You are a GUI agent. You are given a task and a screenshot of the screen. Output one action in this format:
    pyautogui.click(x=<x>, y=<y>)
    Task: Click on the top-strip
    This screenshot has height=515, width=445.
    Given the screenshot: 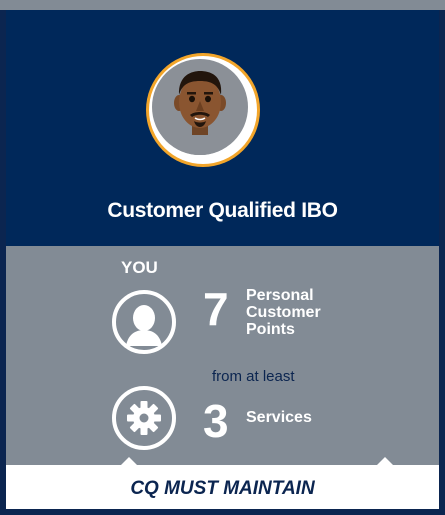 What is the action you would take?
    pyautogui.click(x=222, y=5)
    